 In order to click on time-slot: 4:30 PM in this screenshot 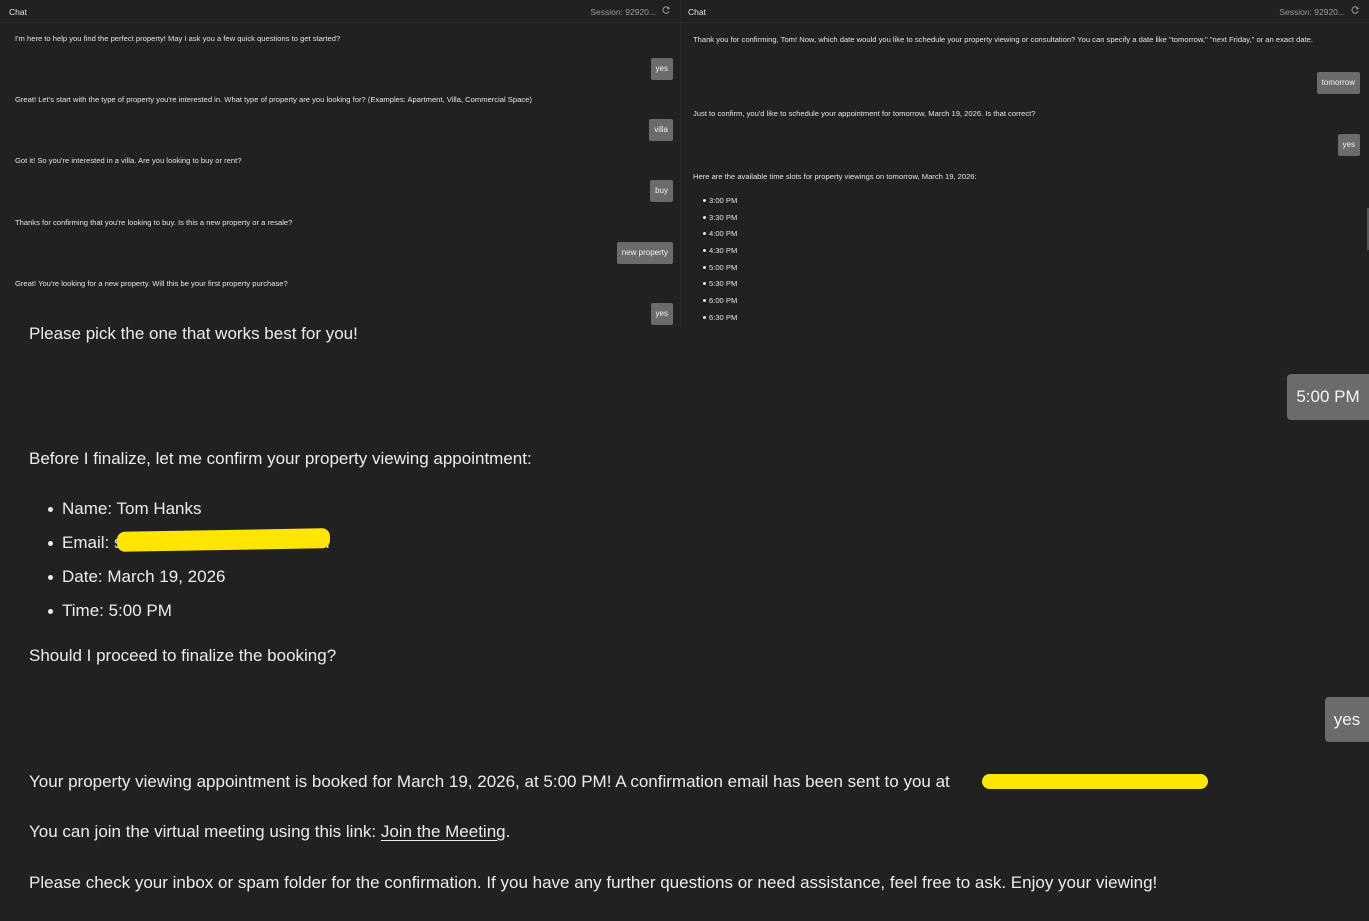, I will do `click(715, 253)`.